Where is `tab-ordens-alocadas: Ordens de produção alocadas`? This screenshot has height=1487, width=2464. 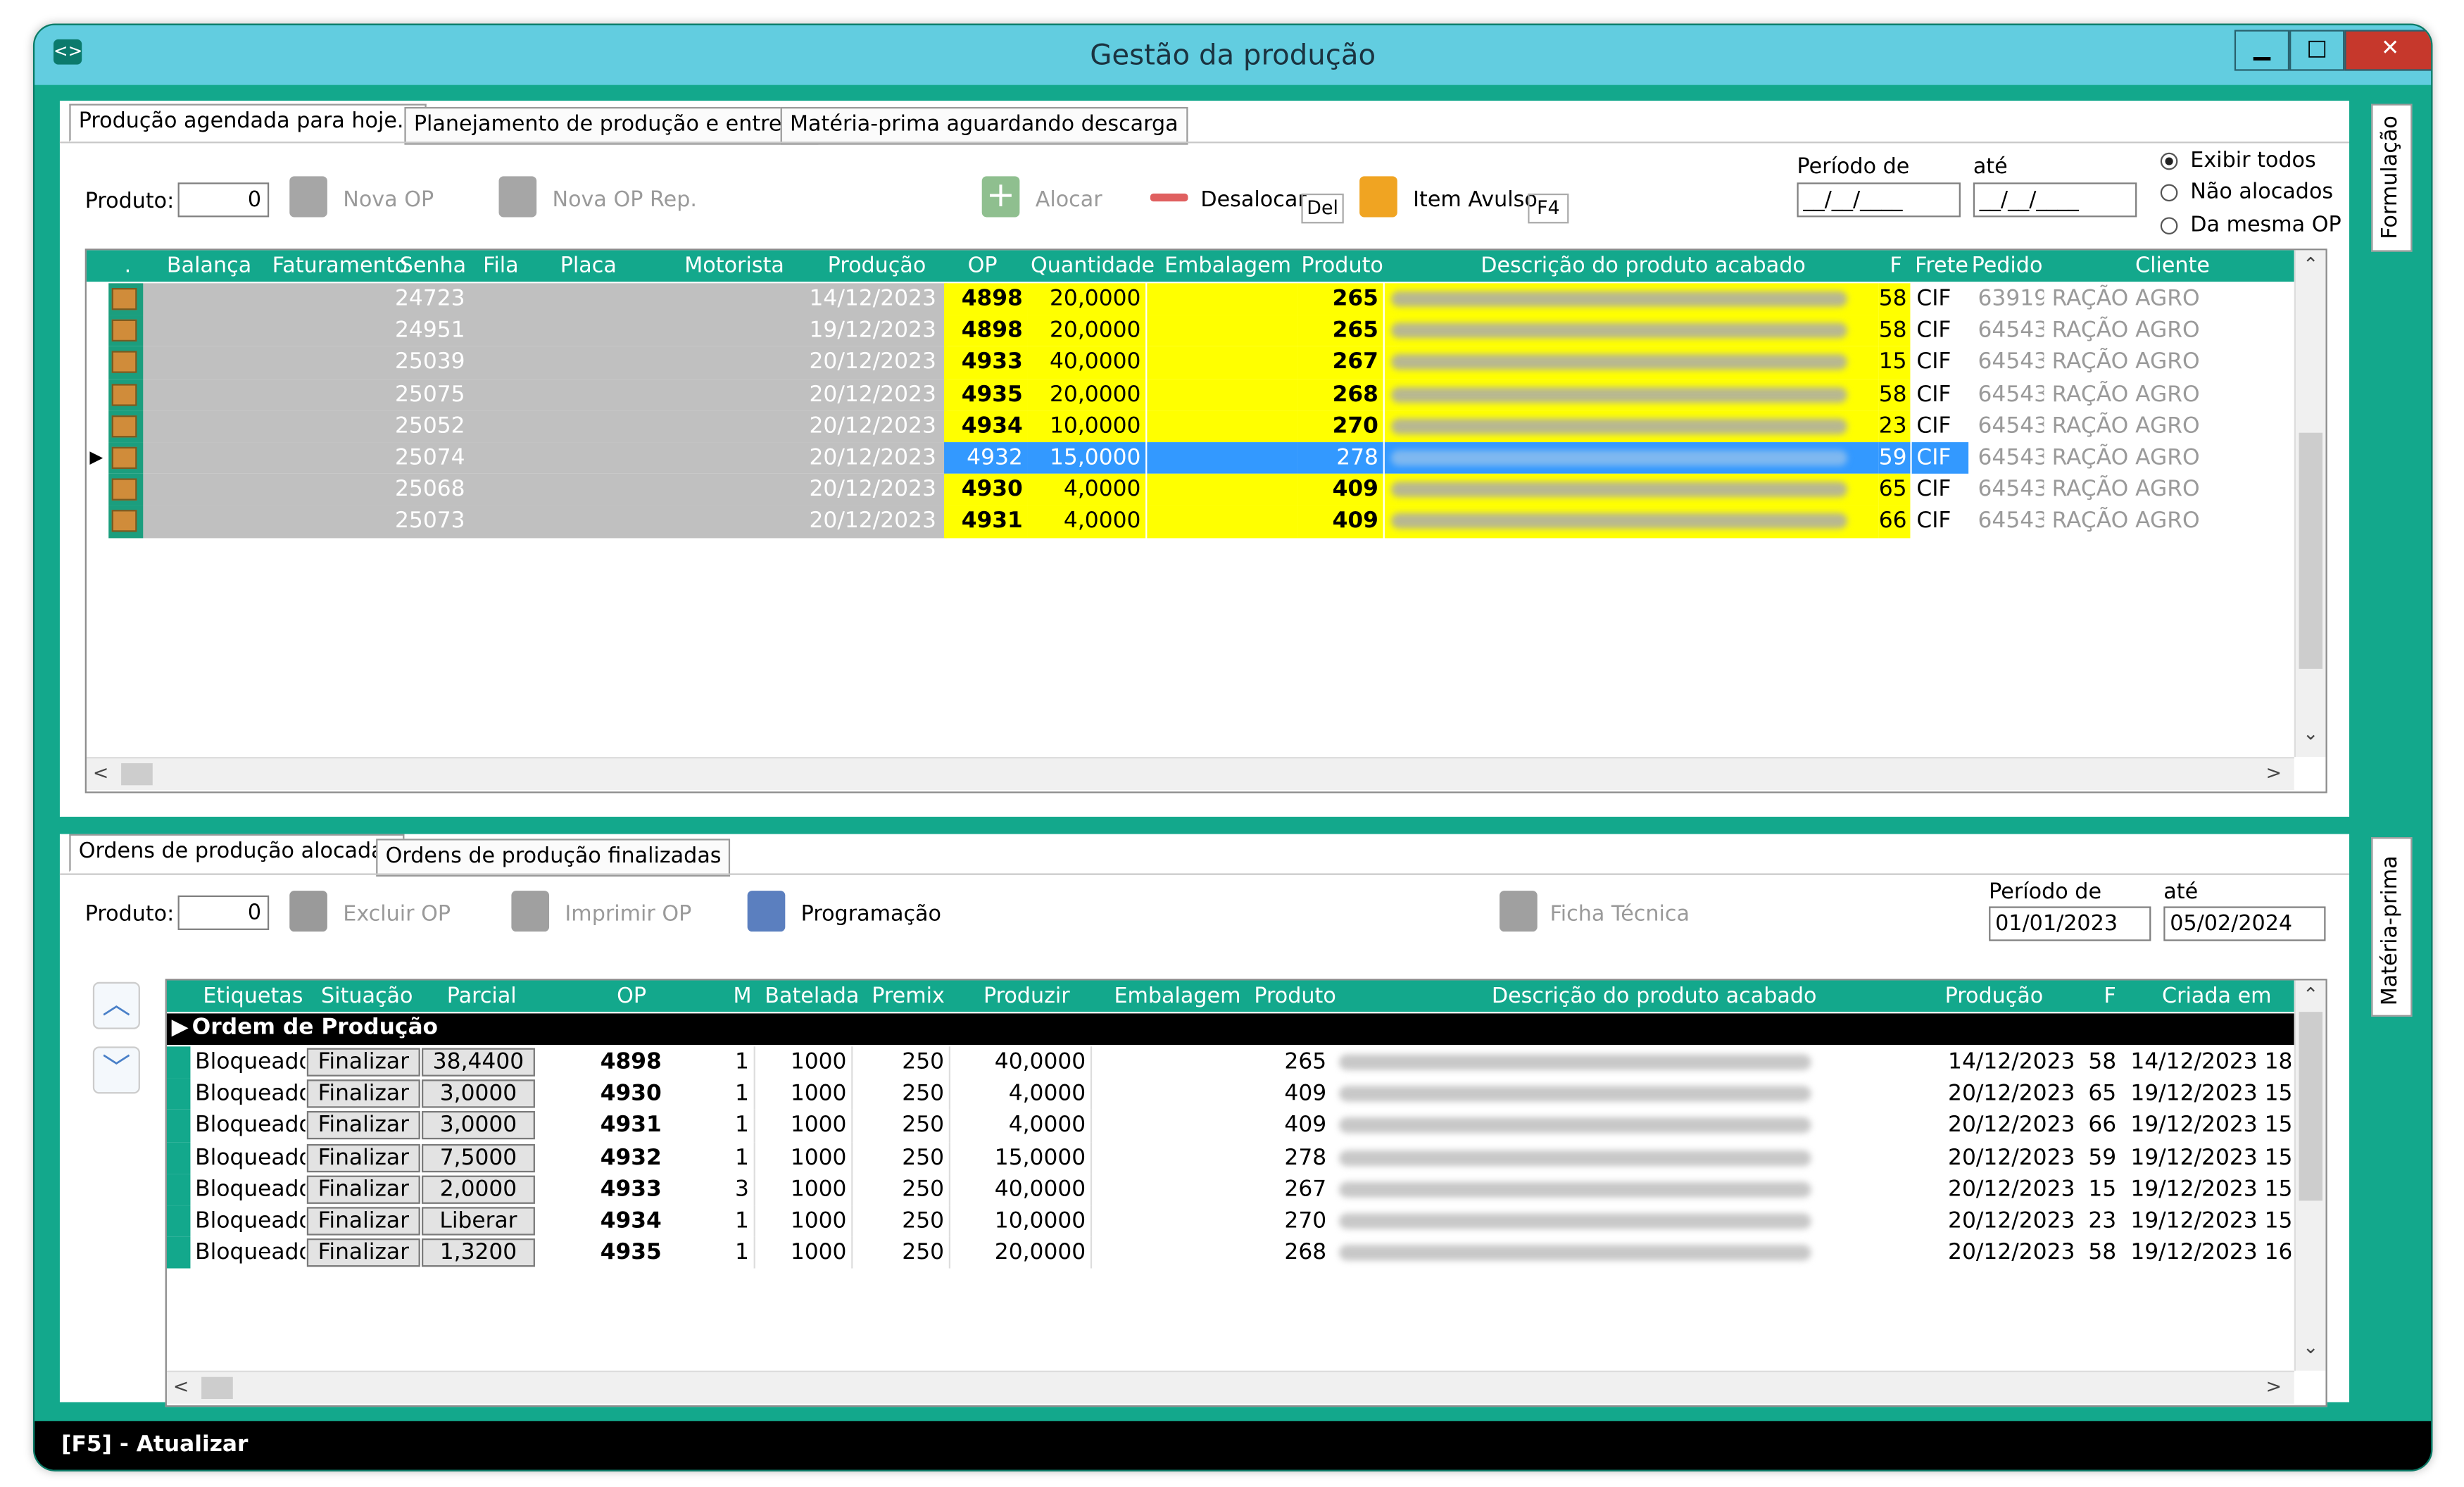 tab-ordens-alocadas: Ordens de produção alocadas is located at coordinates (237, 853).